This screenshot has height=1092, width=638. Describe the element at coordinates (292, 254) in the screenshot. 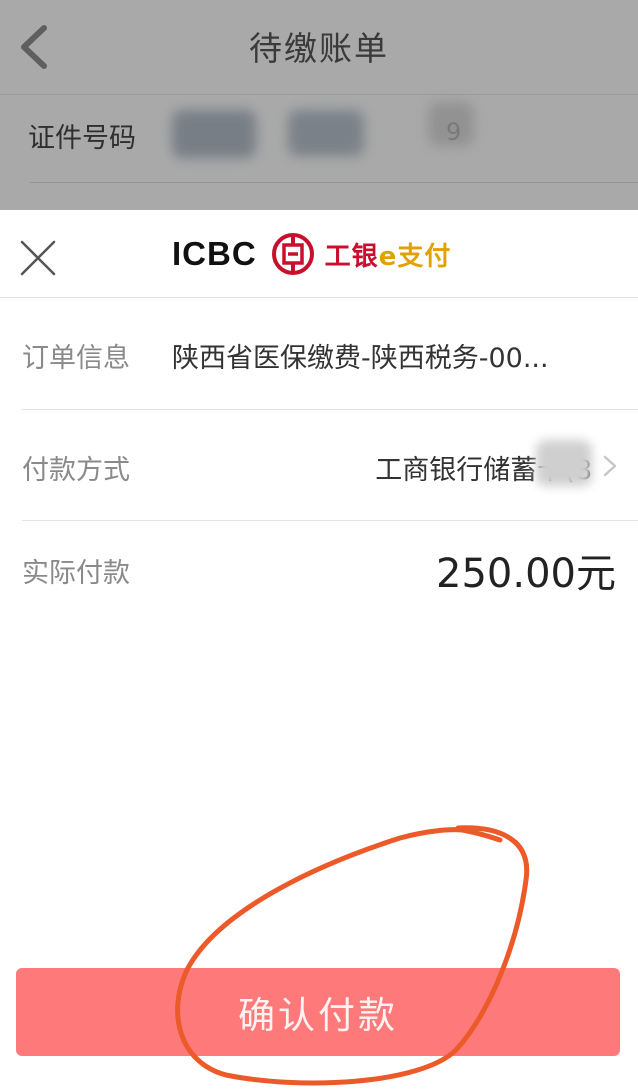

I see `icbc-logo-icon` at that location.